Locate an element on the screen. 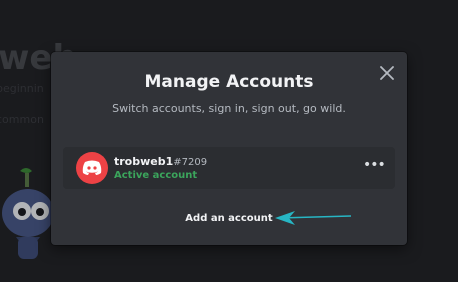 This screenshot has width=458, height=282. discord-logo-icon is located at coordinates (92, 167).